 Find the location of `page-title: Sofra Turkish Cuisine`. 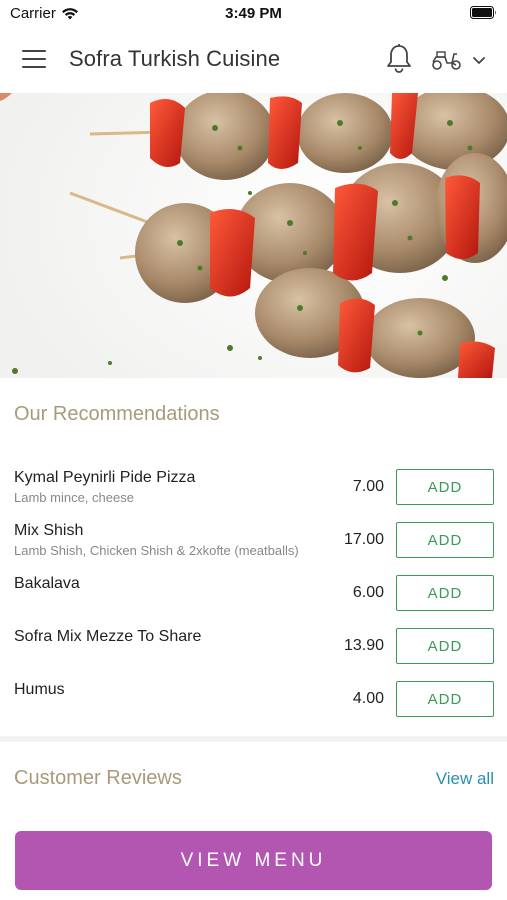

page-title: Sofra Turkish Cuisine is located at coordinates (175, 58).